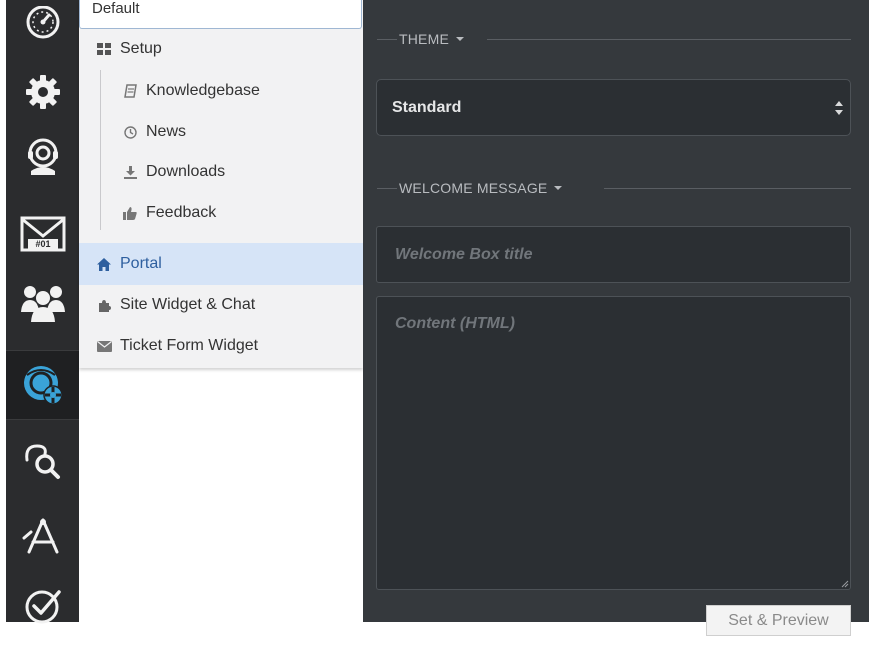  I want to click on rail-item-support, so click(42, 158).